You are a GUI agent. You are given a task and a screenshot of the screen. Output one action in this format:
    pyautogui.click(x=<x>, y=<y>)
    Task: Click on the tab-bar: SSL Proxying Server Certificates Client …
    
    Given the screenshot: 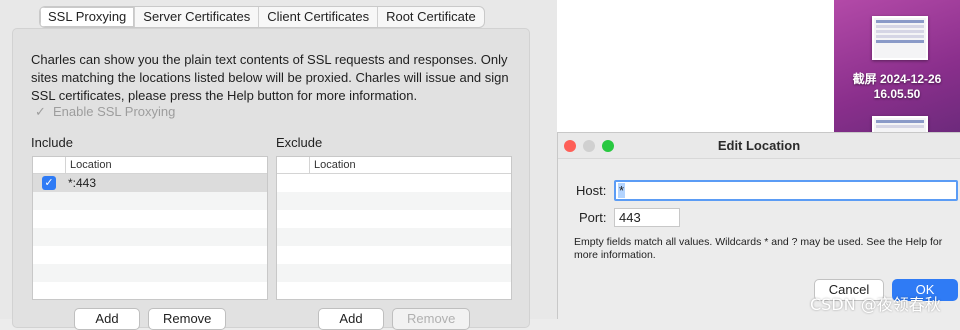 What is the action you would take?
    pyautogui.click(x=262, y=17)
    